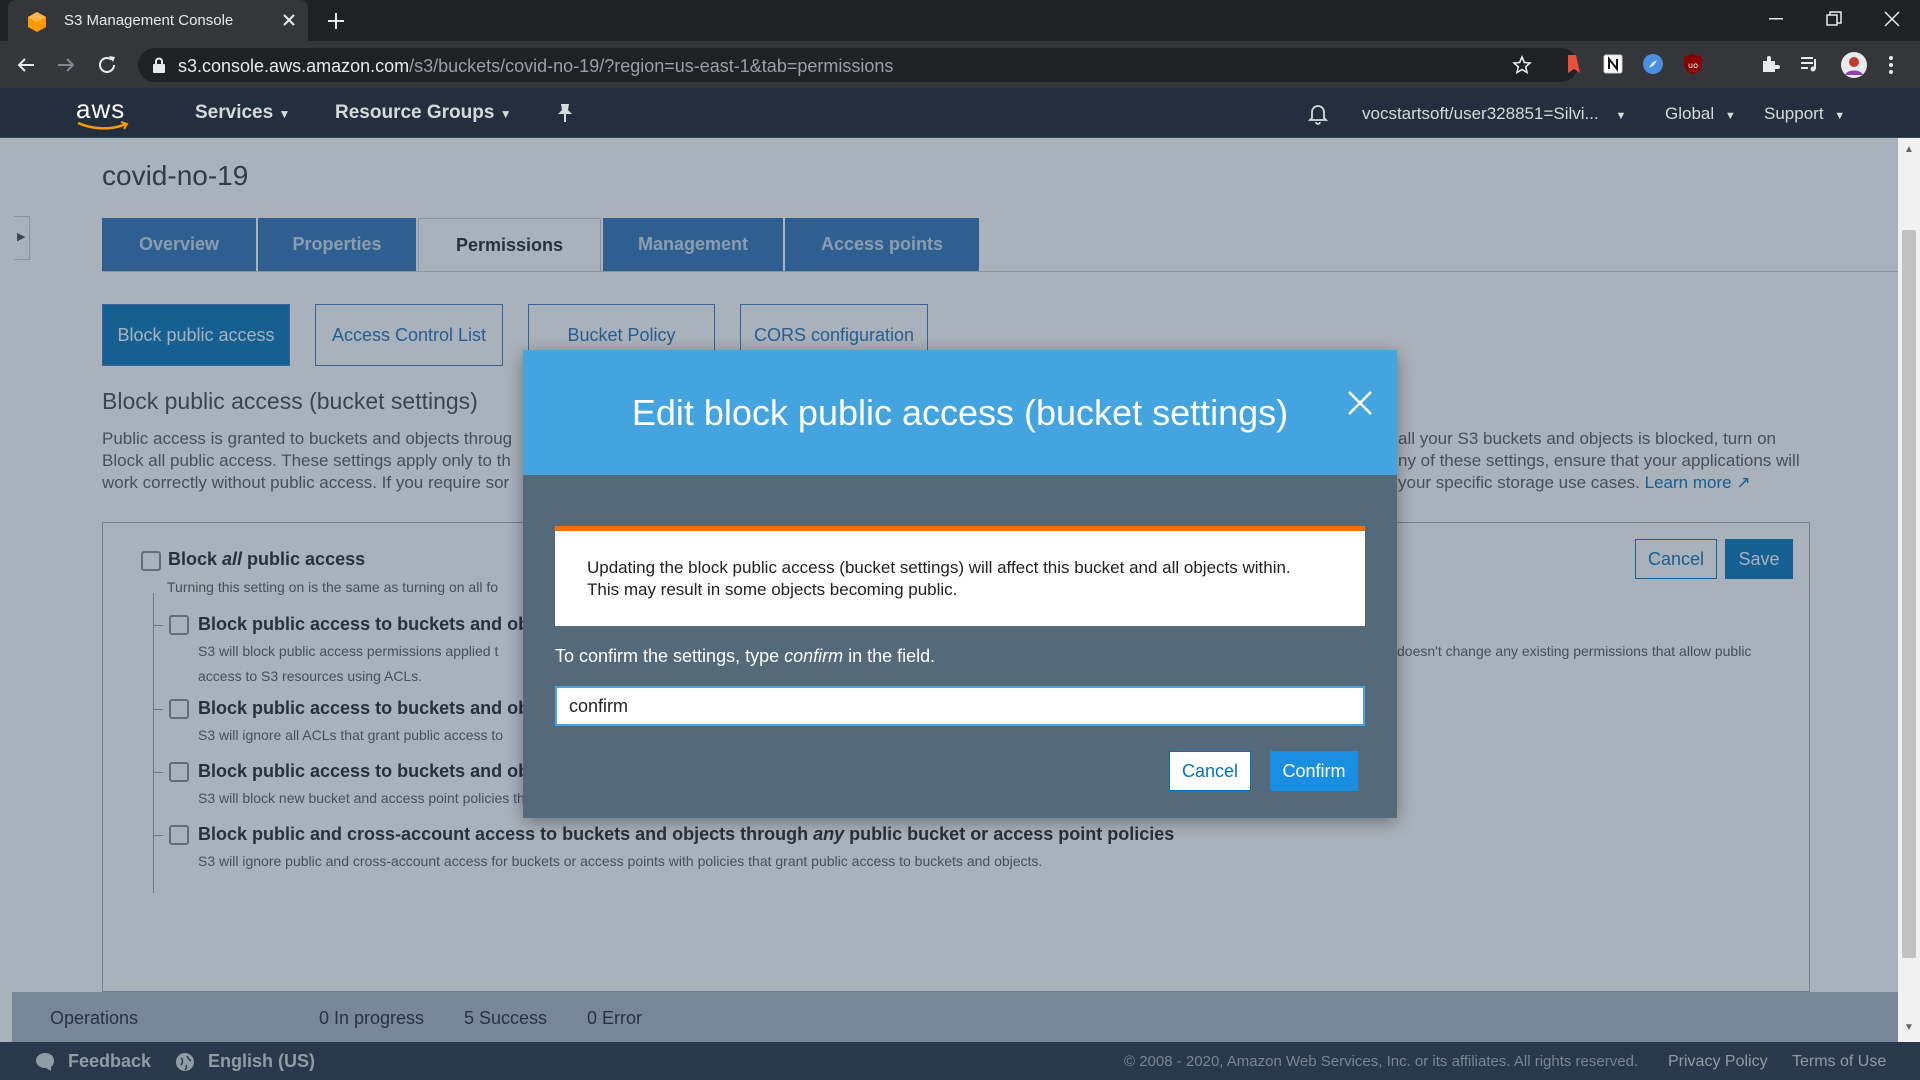  I want to click on aws-favicon-icon, so click(37, 22).